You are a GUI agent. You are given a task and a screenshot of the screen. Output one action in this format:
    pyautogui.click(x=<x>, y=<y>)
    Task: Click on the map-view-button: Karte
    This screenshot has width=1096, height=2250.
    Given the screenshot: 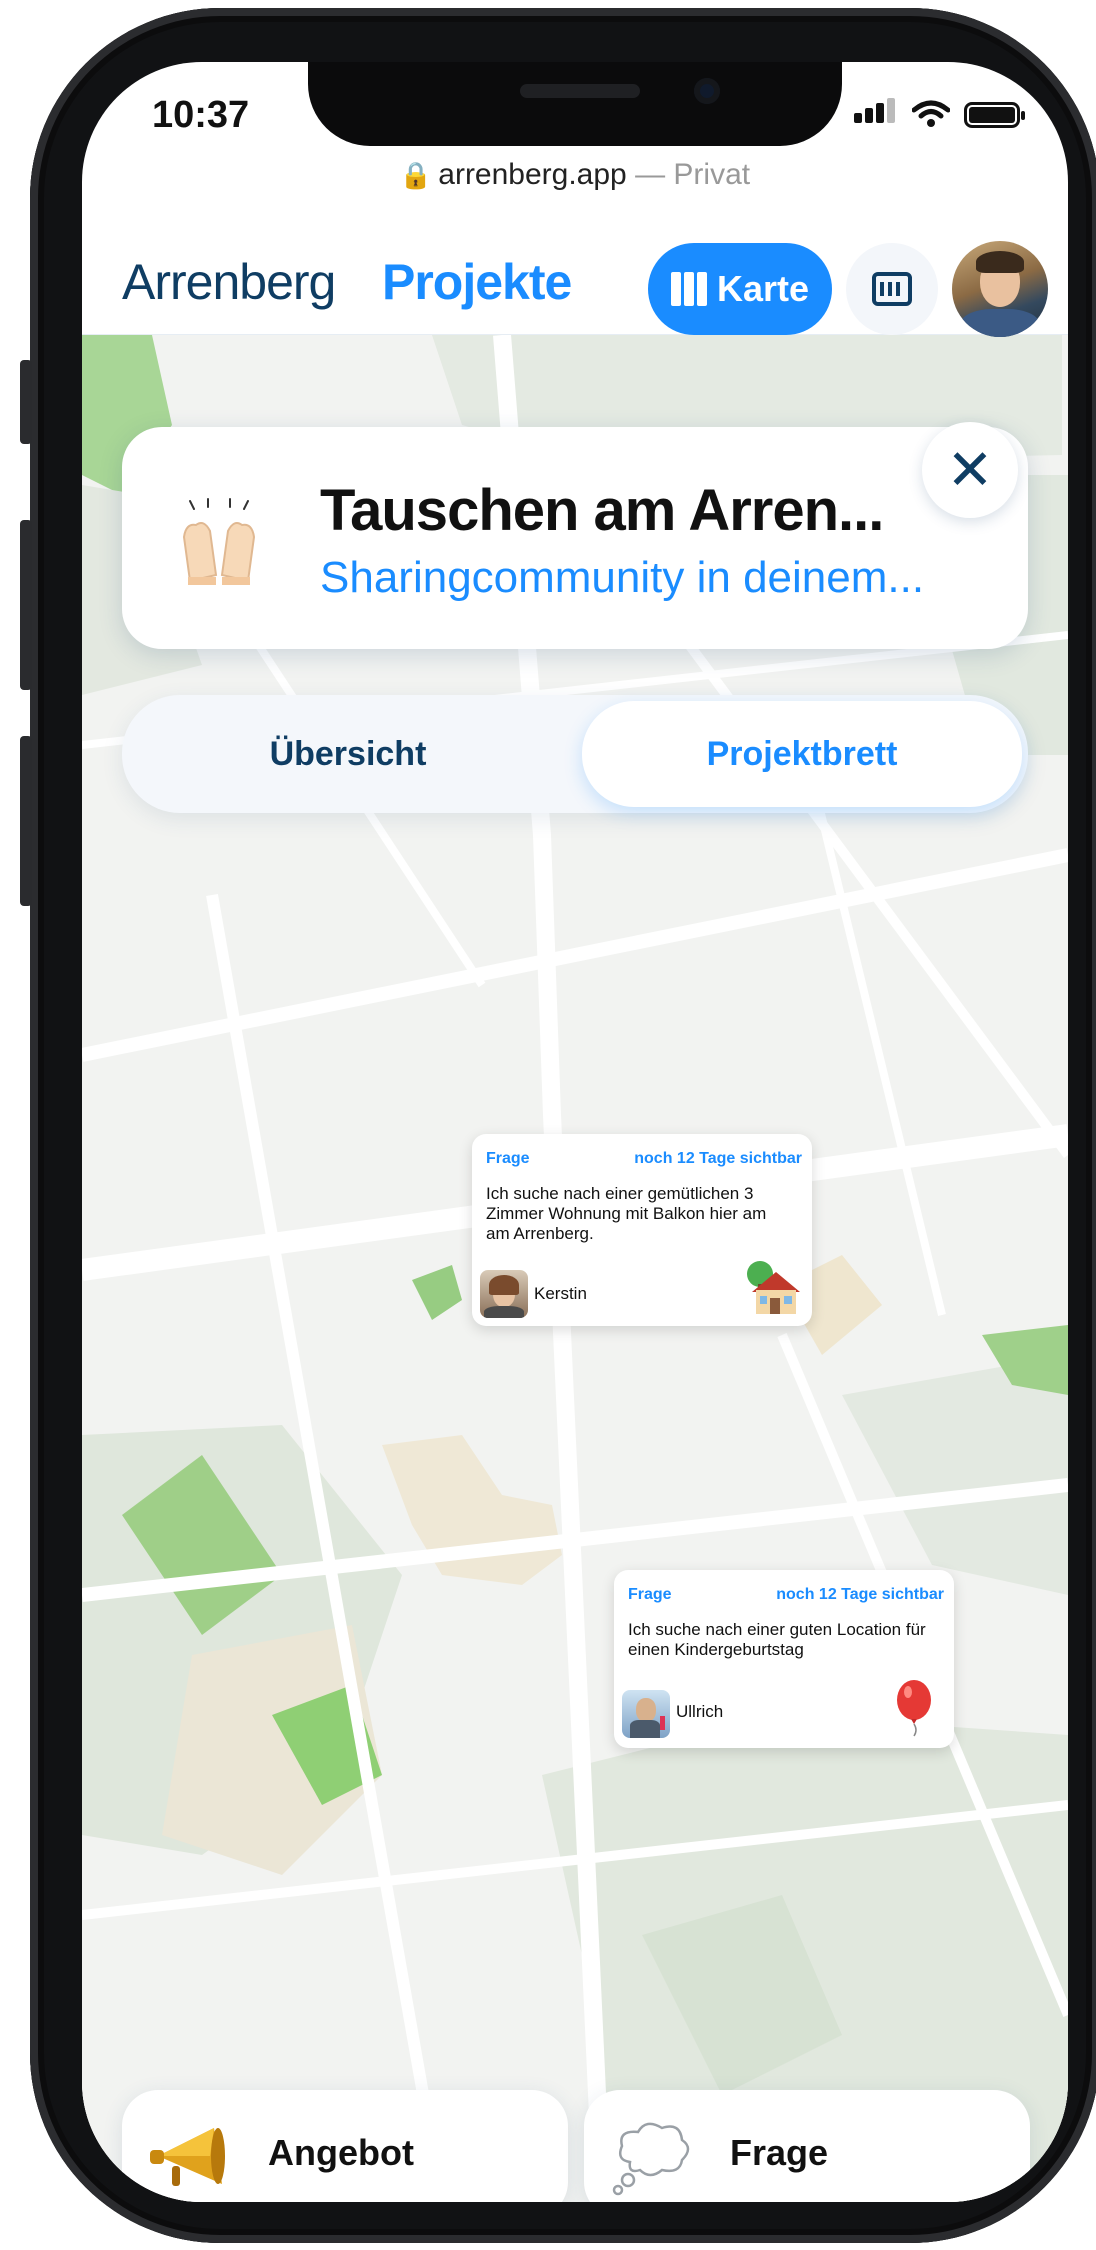 What is the action you would take?
    pyautogui.click(x=740, y=289)
    